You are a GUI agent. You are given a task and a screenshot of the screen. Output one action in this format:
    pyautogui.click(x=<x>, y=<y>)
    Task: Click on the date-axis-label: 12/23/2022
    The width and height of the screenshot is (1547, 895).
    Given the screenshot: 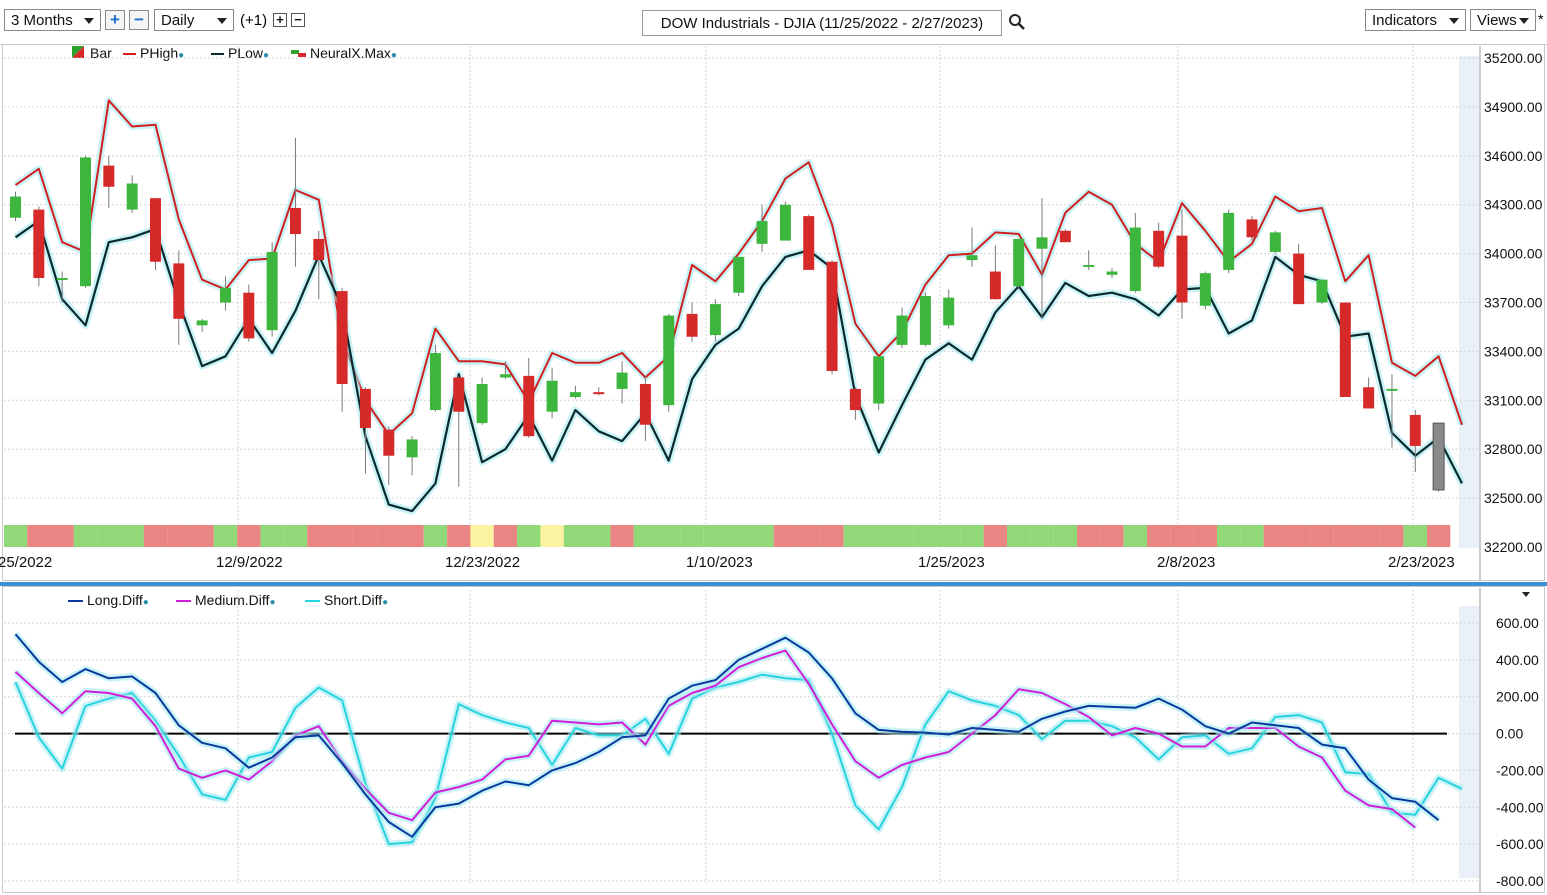 What is the action you would take?
    pyautogui.click(x=482, y=562)
    